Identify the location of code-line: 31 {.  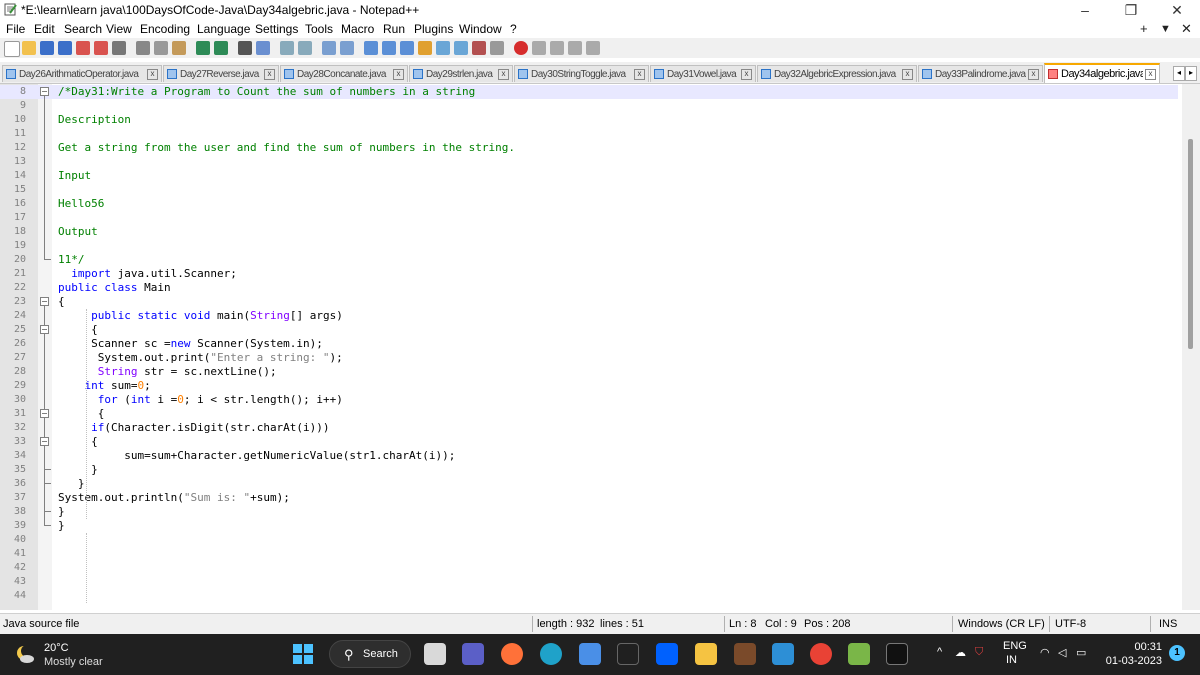
(589, 414).